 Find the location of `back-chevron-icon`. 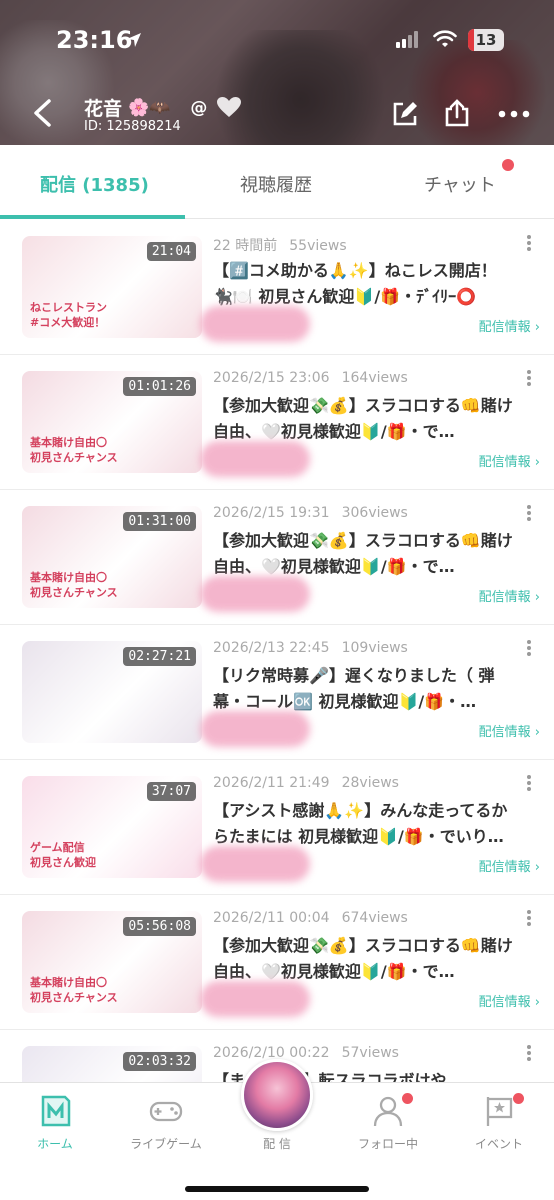

back-chevron-icon is located at coordinates (42, 113).